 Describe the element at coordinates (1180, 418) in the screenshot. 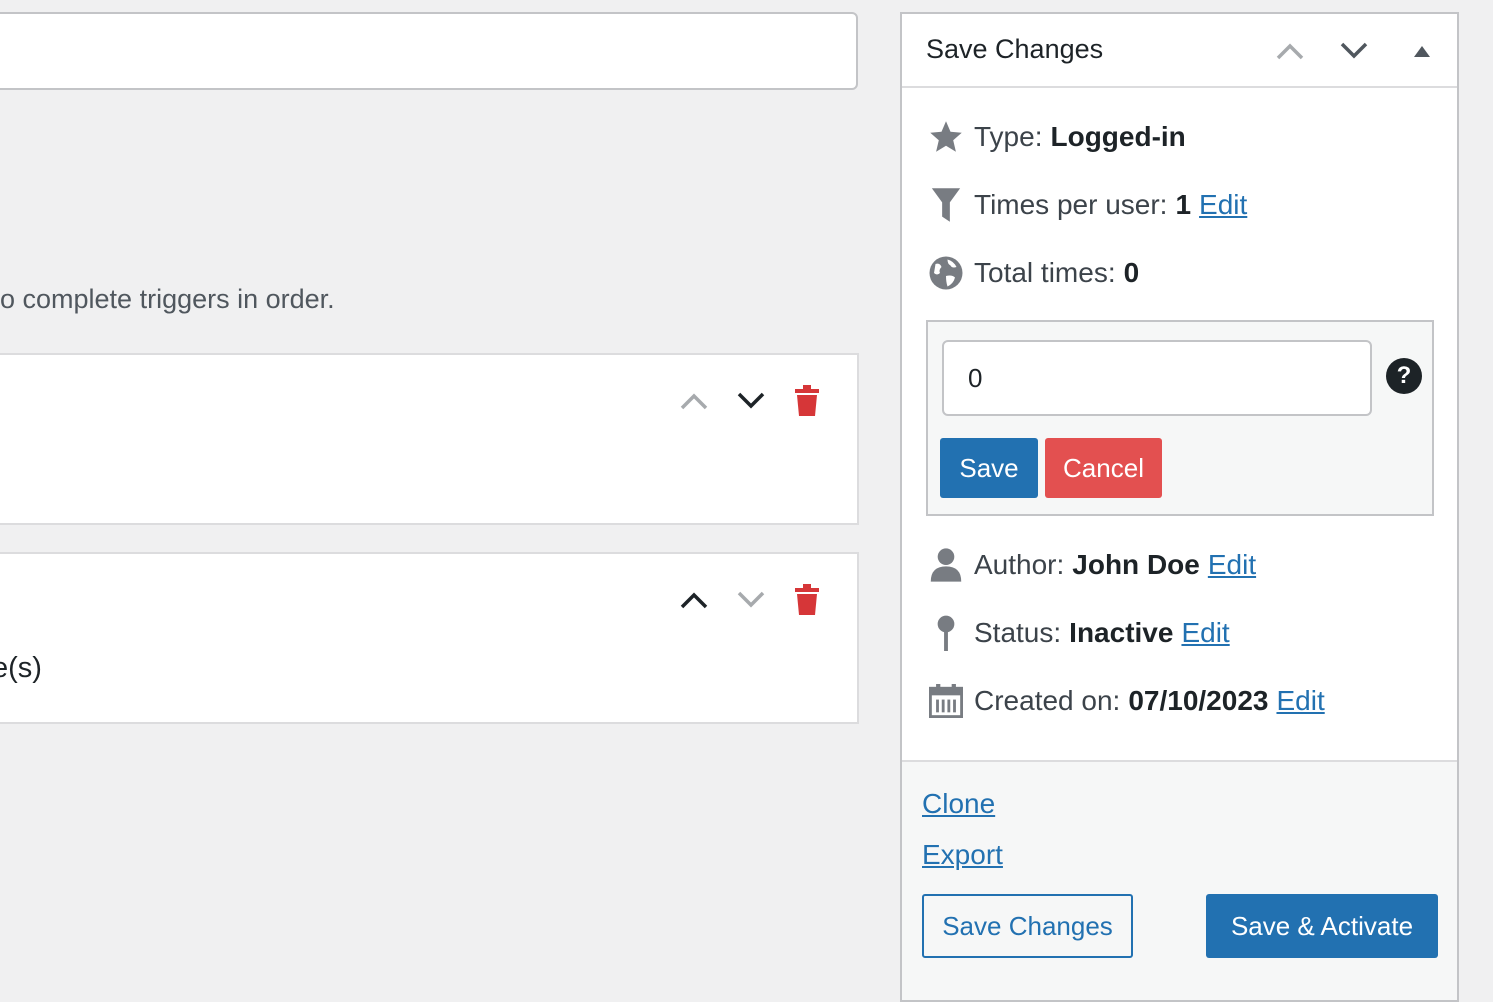

I see `total-times-edit-box: ? Save Cancel` at that location.